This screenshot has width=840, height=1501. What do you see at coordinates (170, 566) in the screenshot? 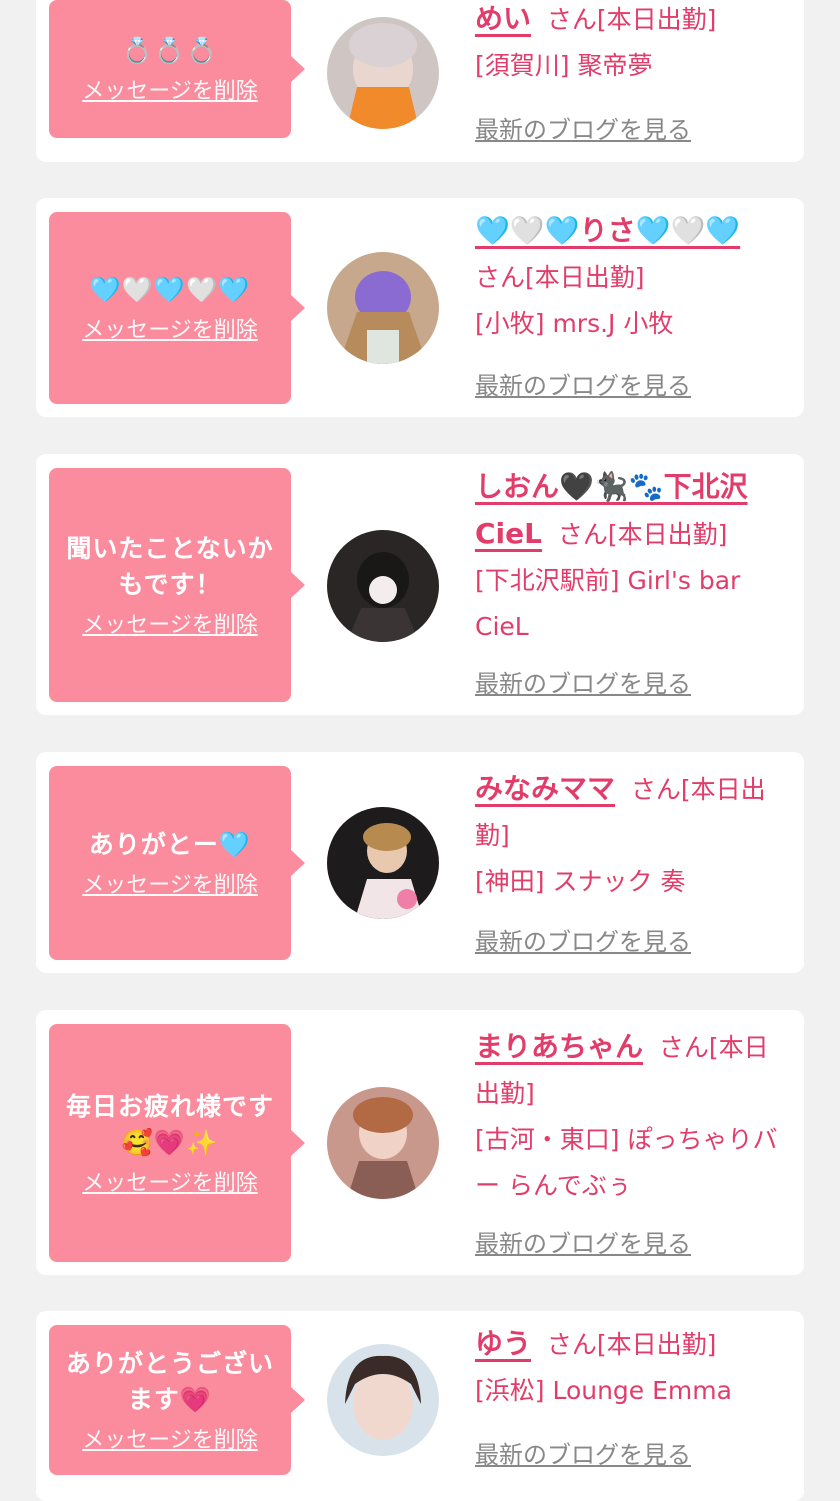
I see `message-text: 聞いたことないかもです！` at bounding box center [170, 566].